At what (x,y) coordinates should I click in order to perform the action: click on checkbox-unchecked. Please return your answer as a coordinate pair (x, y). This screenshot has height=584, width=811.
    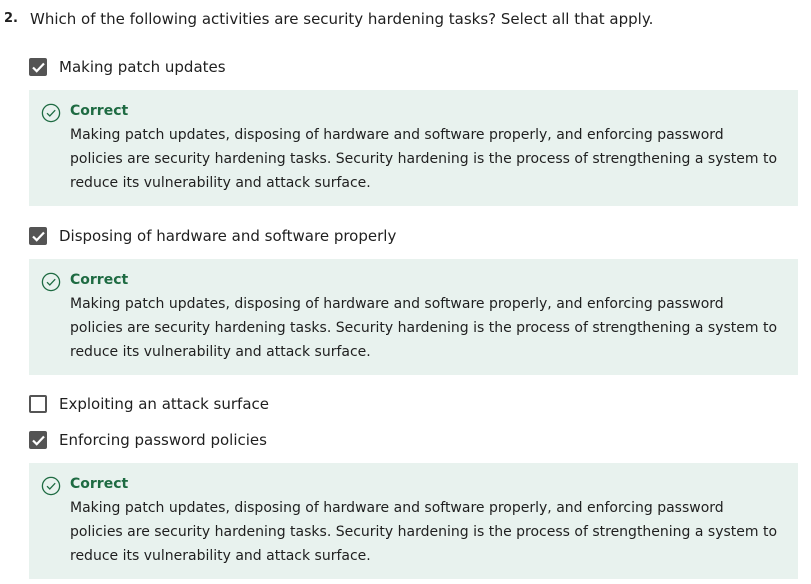
    Looking at the image, I should click on (38, 404).